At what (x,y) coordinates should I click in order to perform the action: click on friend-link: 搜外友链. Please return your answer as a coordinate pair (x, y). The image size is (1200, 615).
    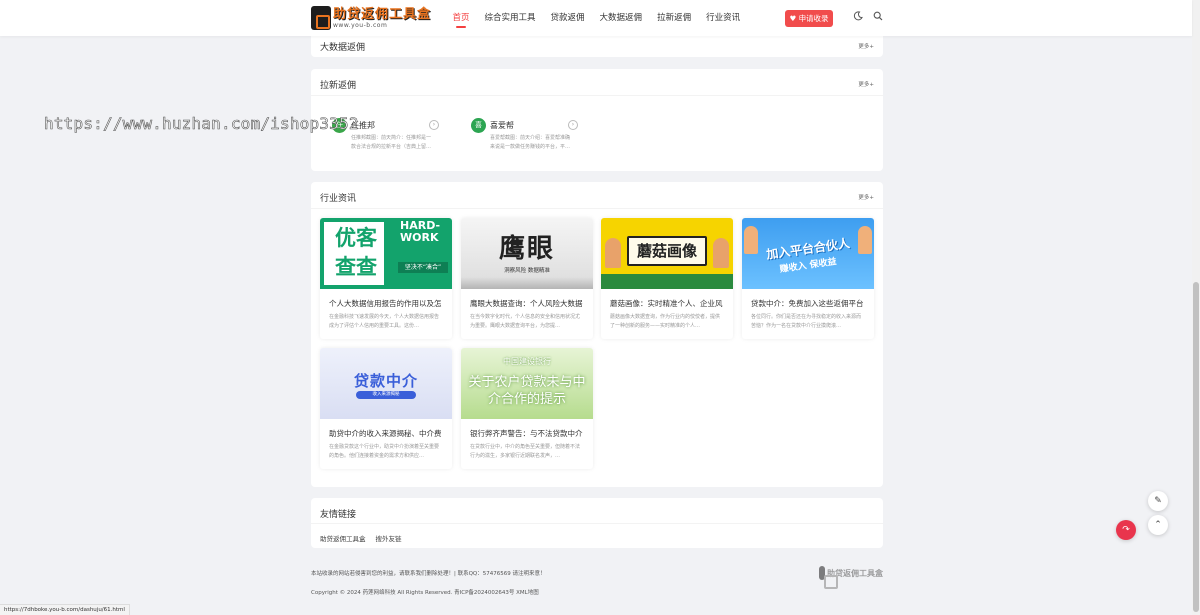
    Looking at the image, I should click on (389, 538).